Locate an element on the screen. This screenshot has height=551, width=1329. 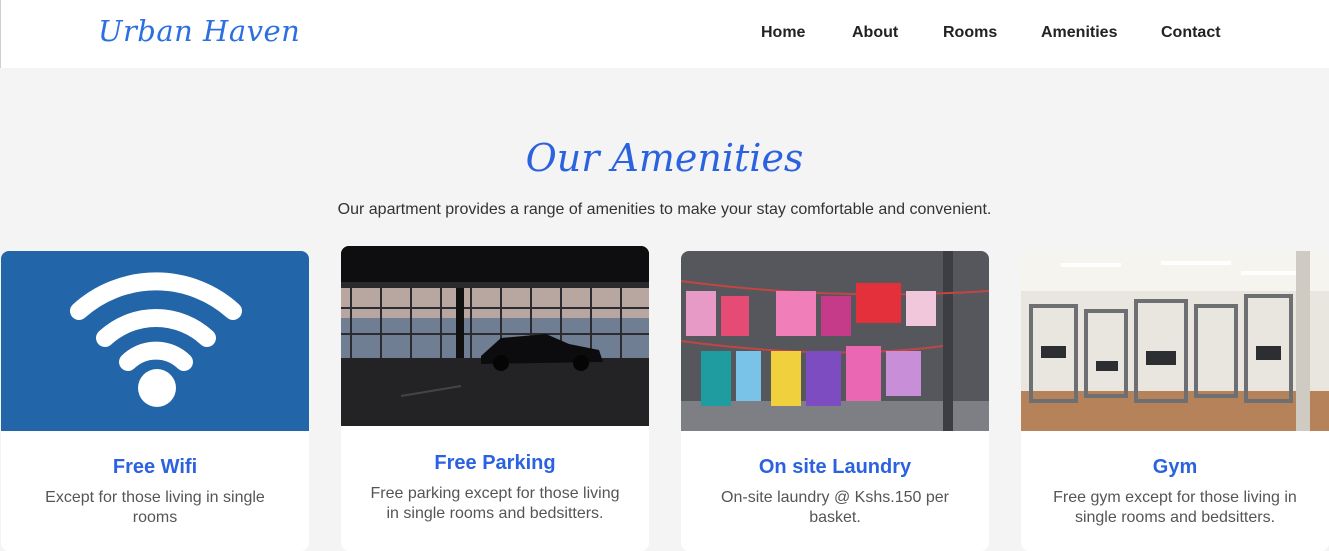
nav-link-amenities: Amenities is located at coordinates (1079, 33).